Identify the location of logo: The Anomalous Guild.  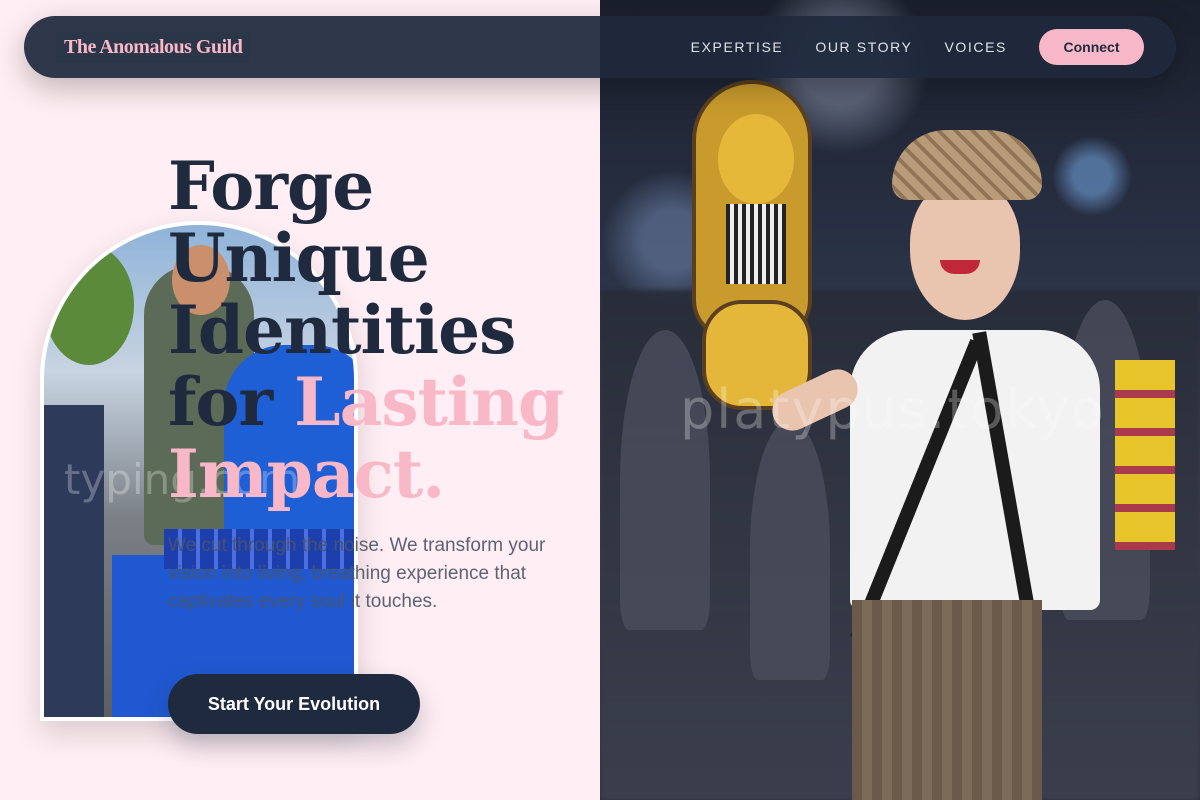
(153, 47).